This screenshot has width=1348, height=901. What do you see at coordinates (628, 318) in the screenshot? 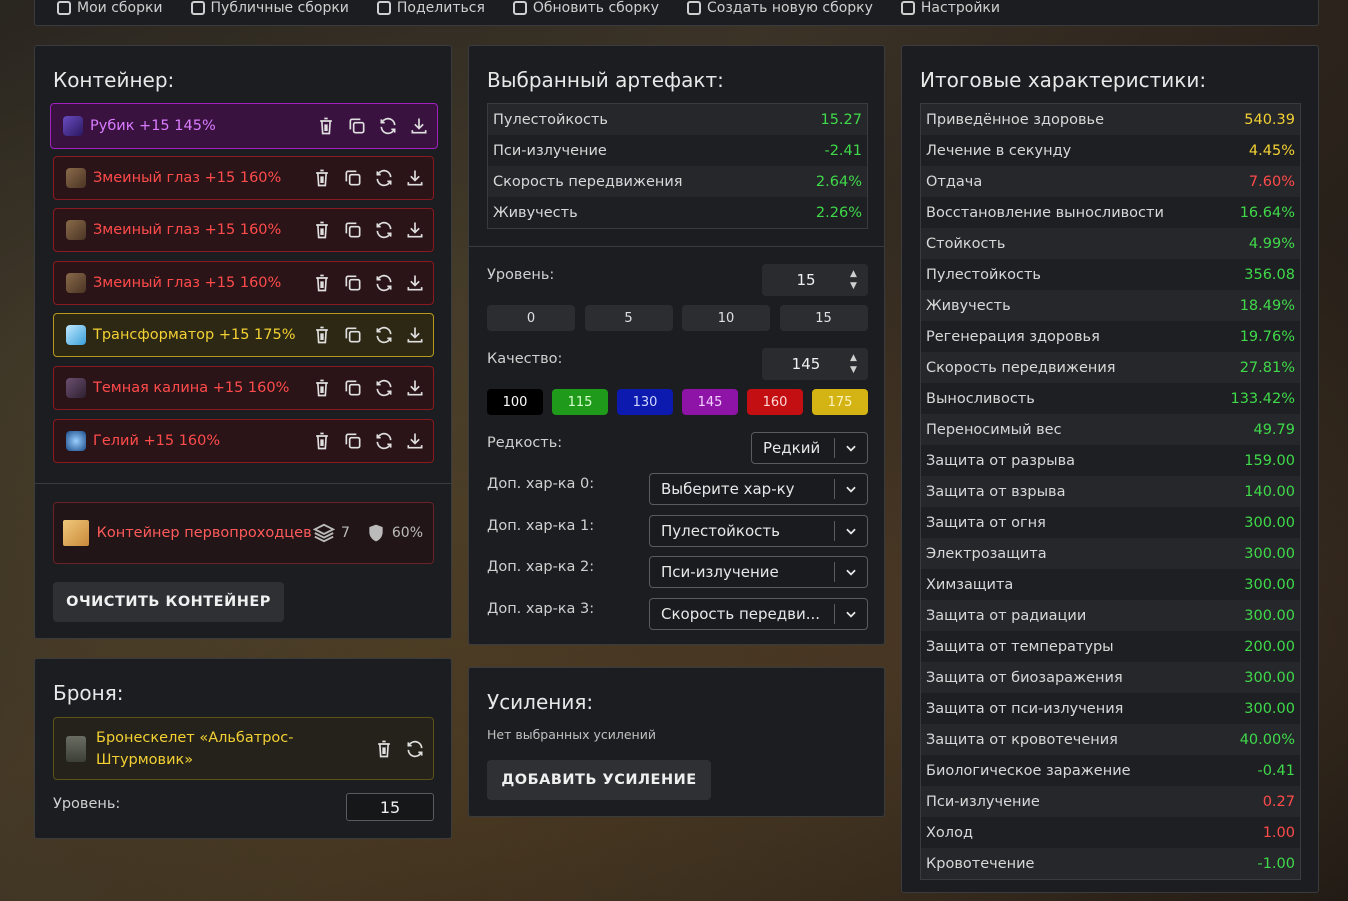
I see `level-preset-button: 5` at bounding box center [628, 318].